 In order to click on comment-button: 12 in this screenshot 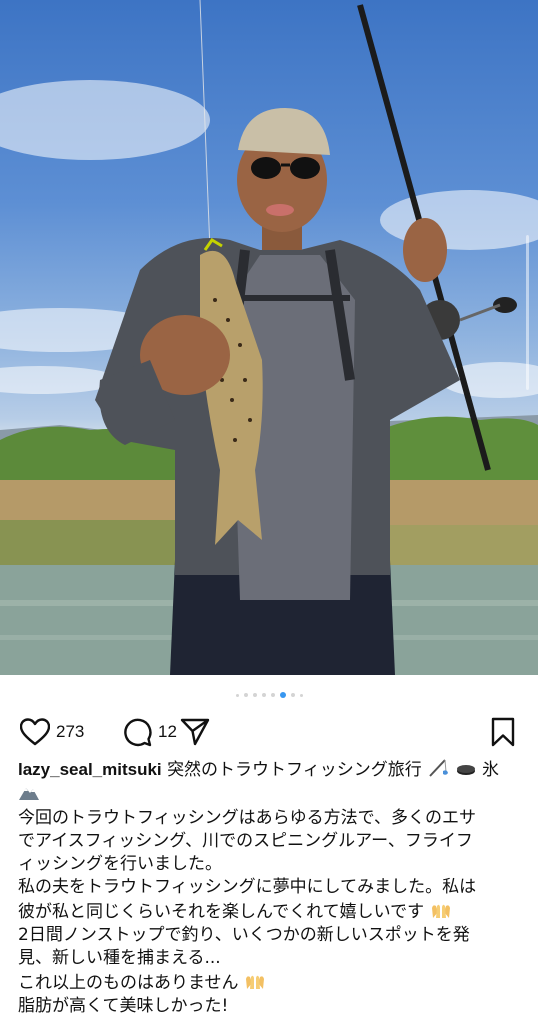, I will do `click(149, 732)`.